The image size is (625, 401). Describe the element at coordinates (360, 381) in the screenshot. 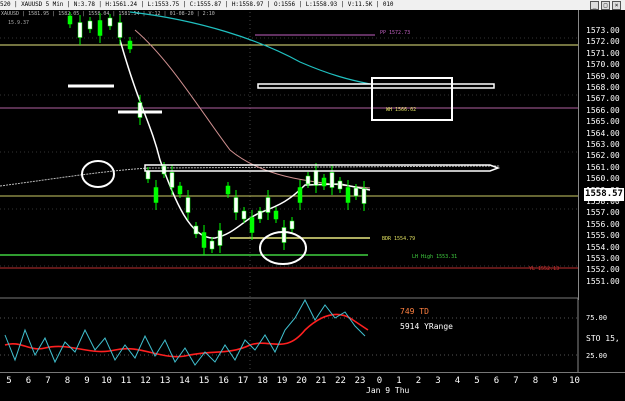

I see `time-tick-label: 23` at that location.